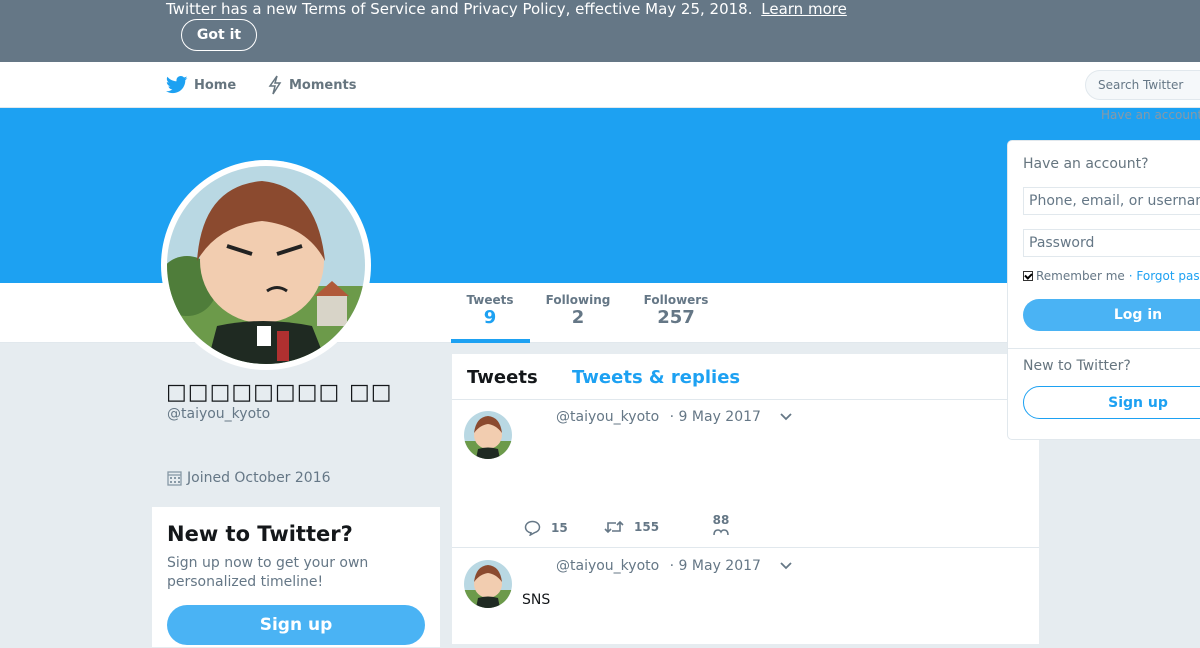  Describe the element at coordinates (656, 377) in the screenshot. I see `tab-tweets-replies: Tweets & replies` at that location.